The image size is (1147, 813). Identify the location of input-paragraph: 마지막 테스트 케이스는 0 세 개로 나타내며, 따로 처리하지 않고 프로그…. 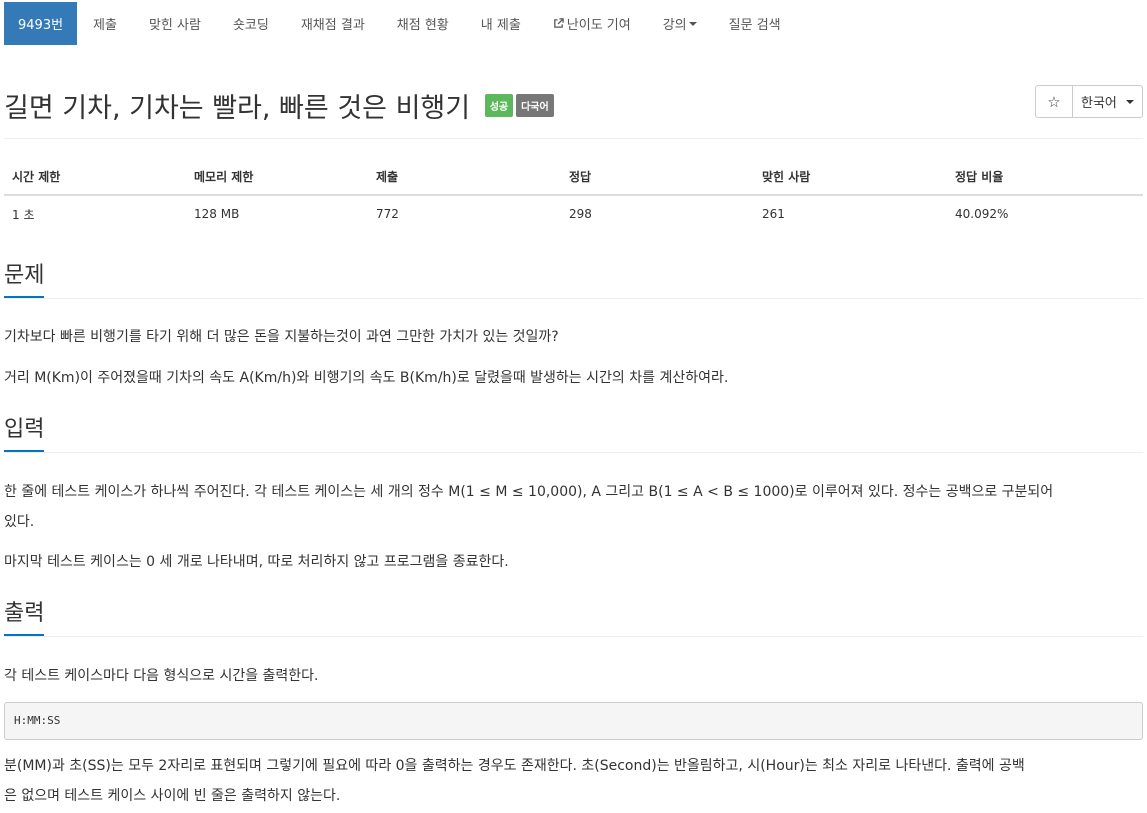
(256, 562).